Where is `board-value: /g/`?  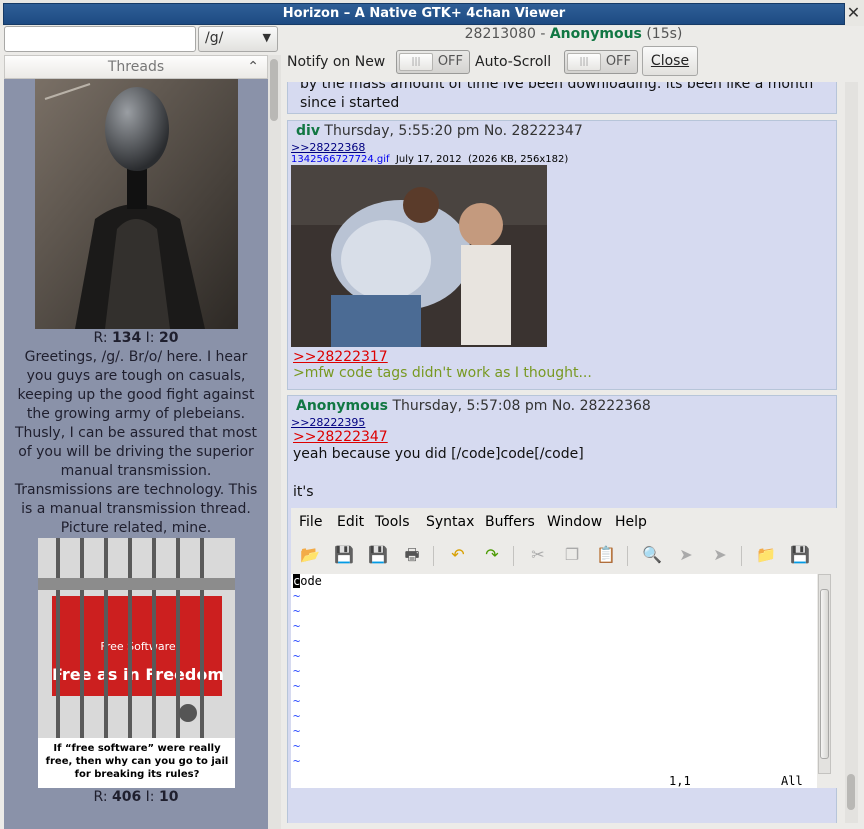 board-value: /g/ is located at coordinates (214, 38).